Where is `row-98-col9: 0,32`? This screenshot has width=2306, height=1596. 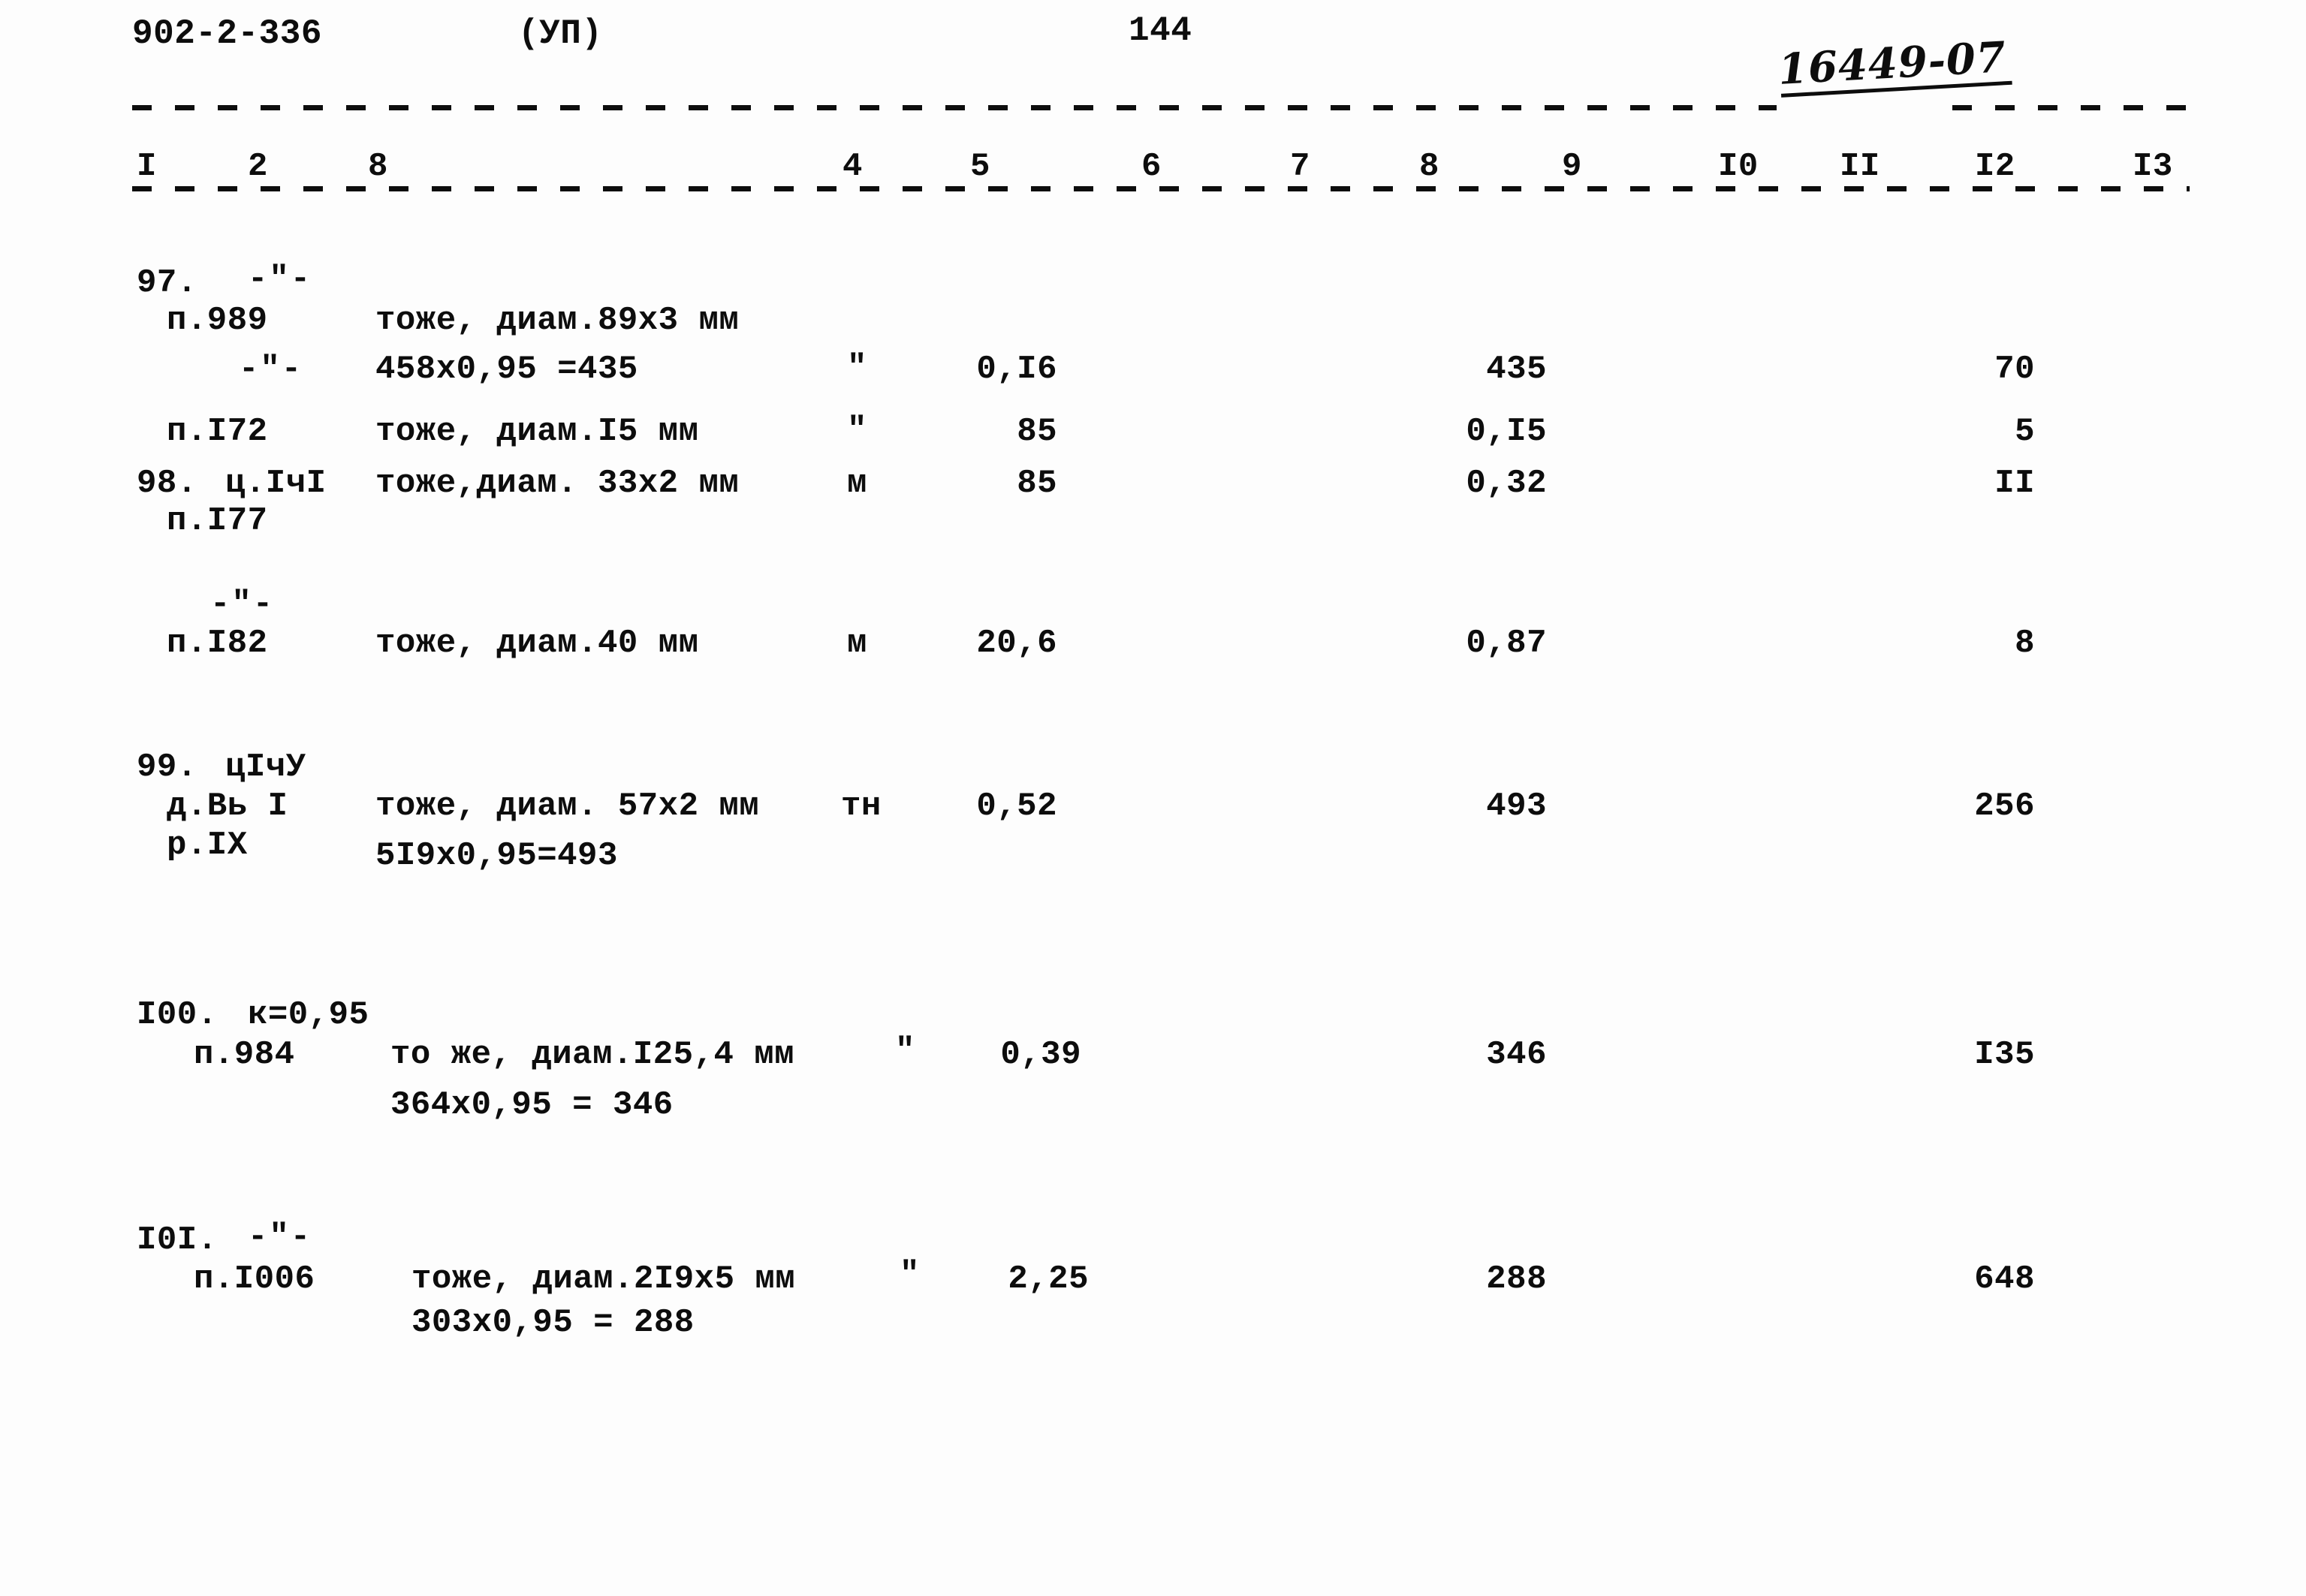 row-98-col9: 0,32 is located at coordinates (1506, 483).